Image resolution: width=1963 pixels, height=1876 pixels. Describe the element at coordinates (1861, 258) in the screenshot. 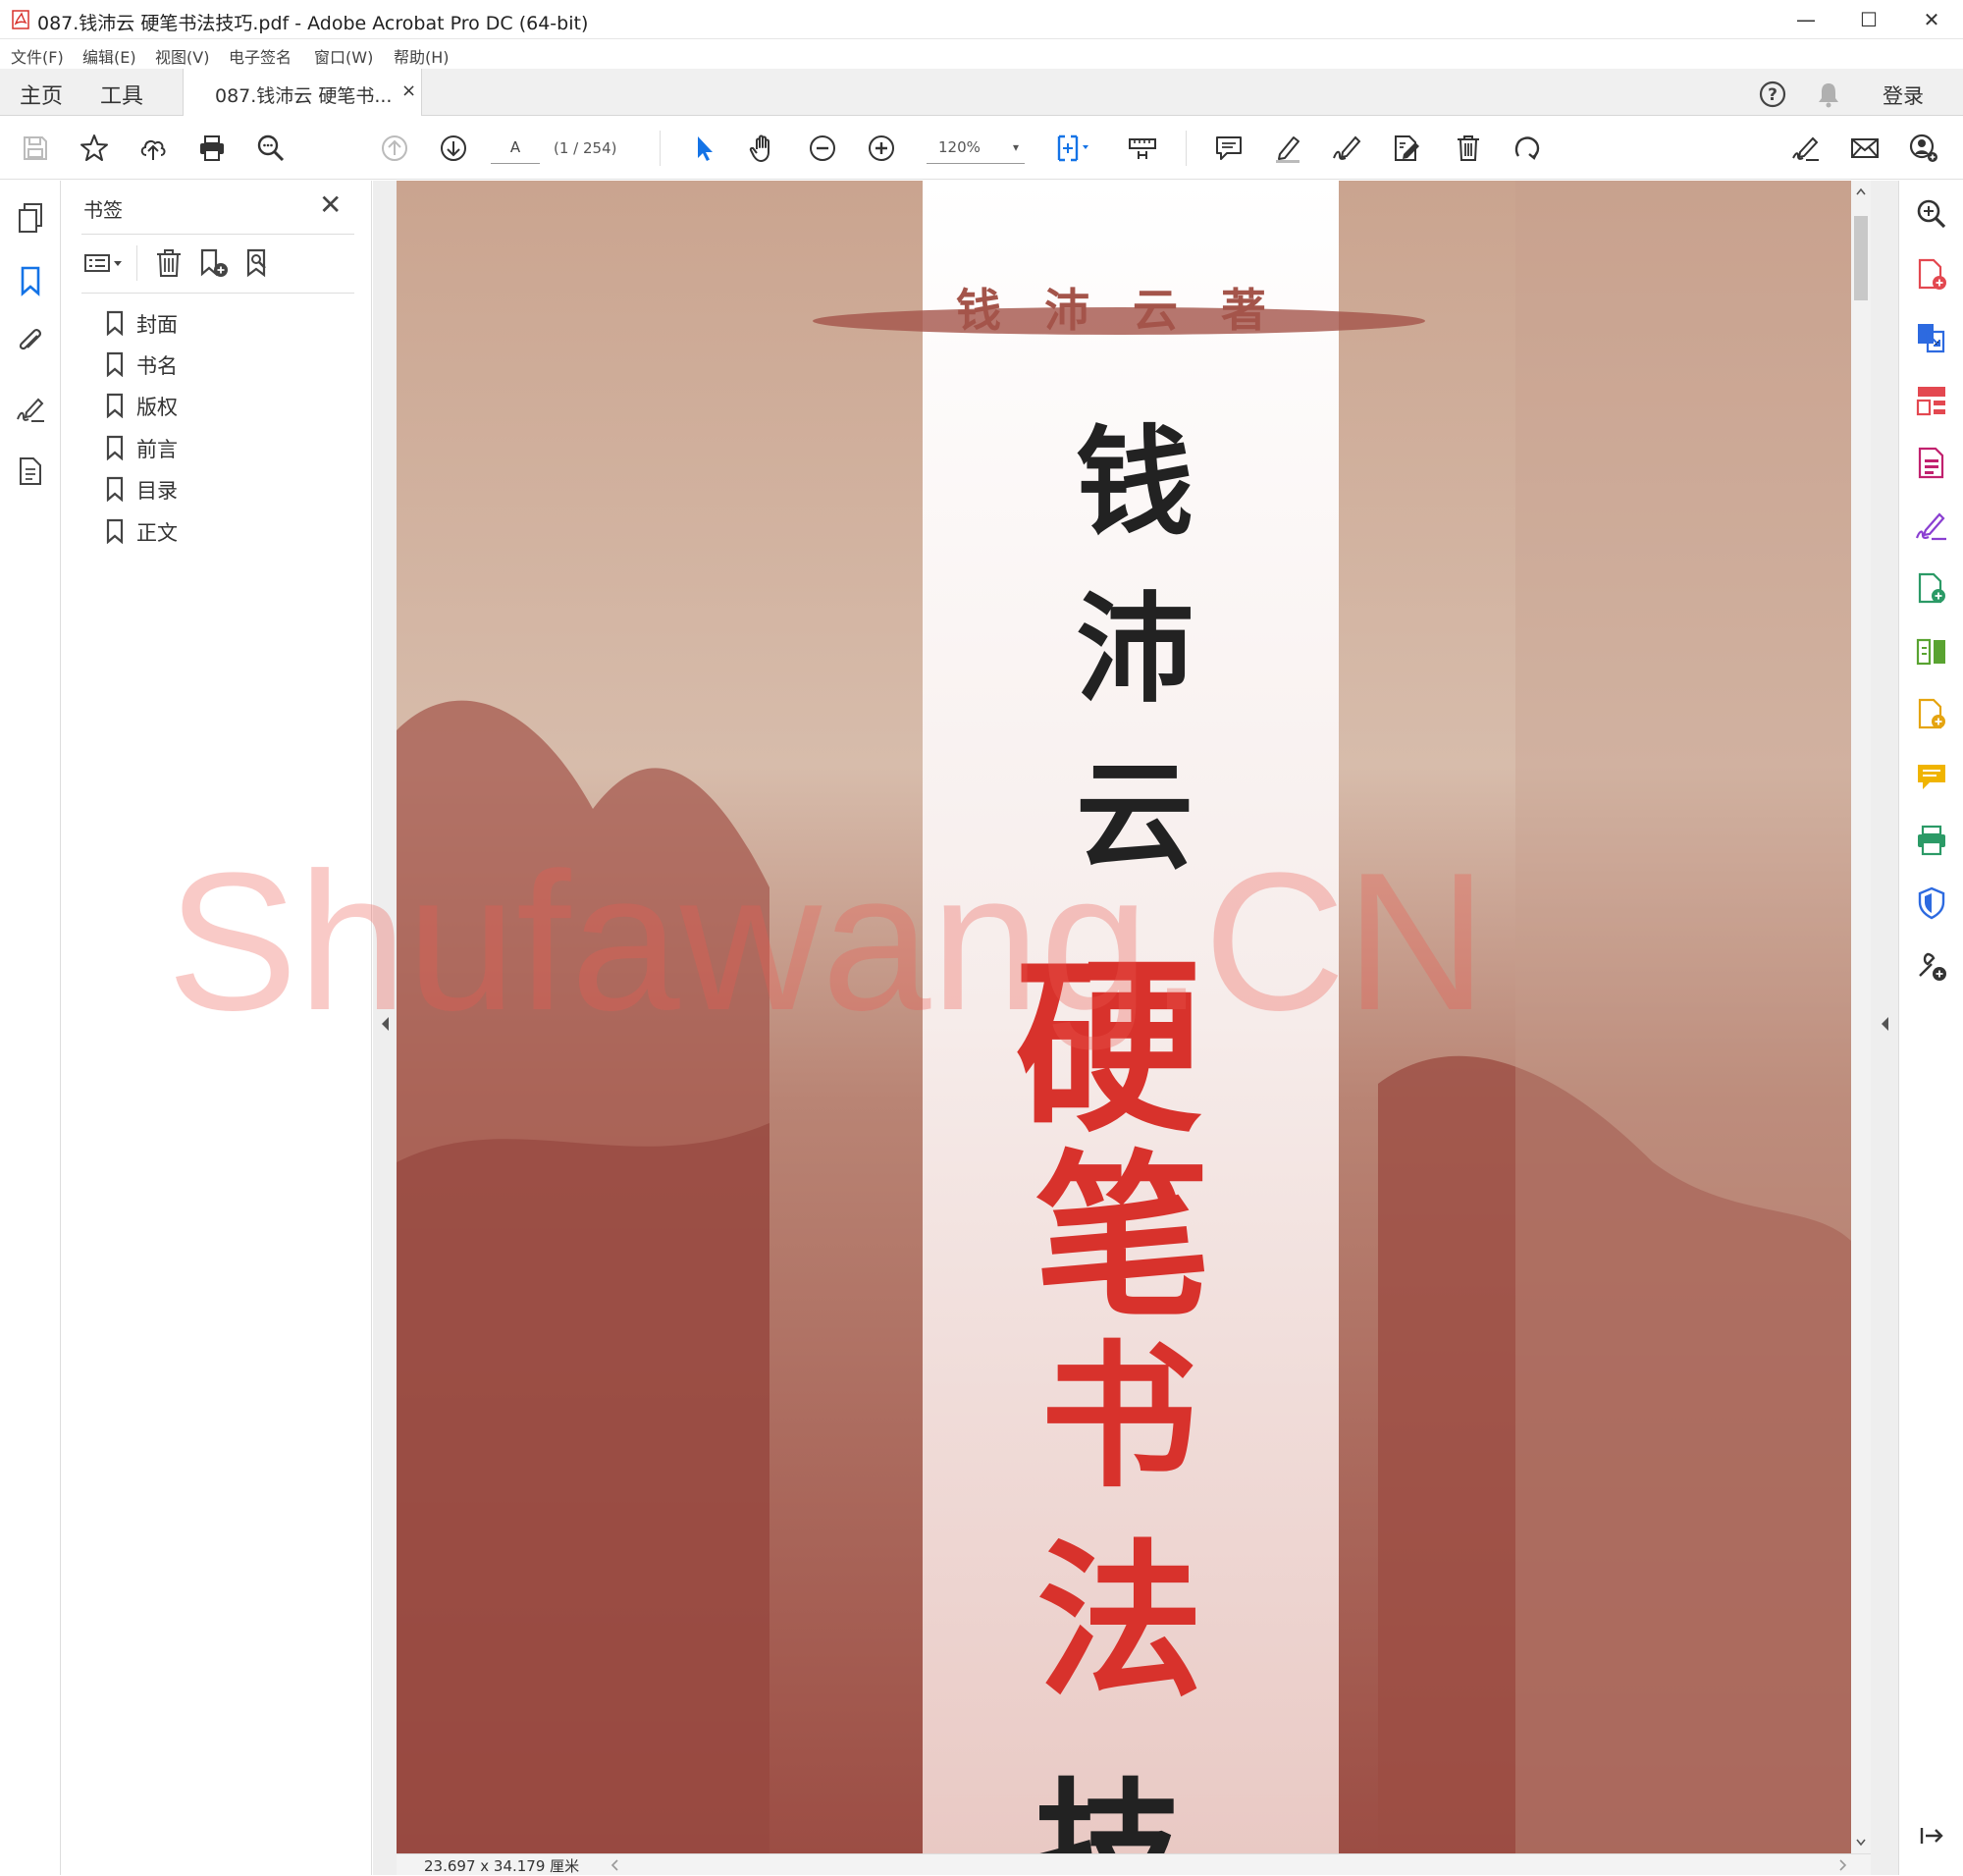

I see `scroll-thumb` at that location.